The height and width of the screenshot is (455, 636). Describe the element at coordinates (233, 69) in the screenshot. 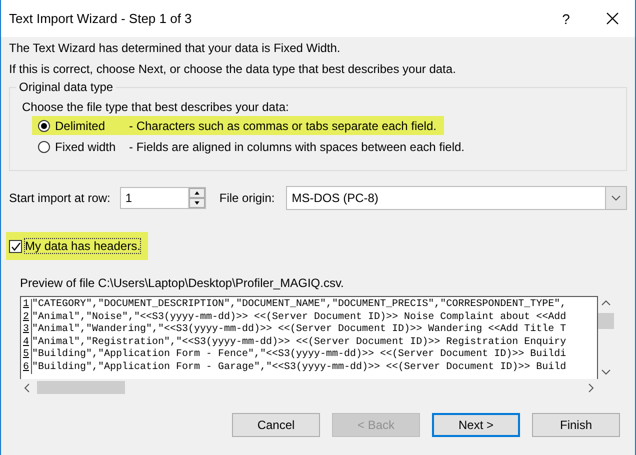

I see `info-text: If this is correct, choose Next, or choose the data type that best describes your data.` at that location.